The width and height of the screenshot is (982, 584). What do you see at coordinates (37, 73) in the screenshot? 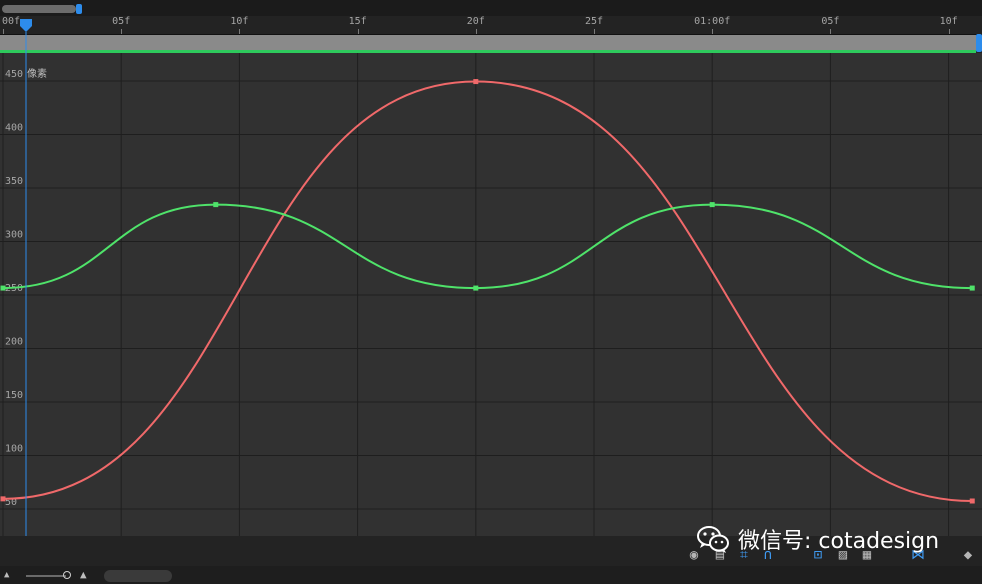
I see `unit-label: 像素` at bounding box center [37, 73].